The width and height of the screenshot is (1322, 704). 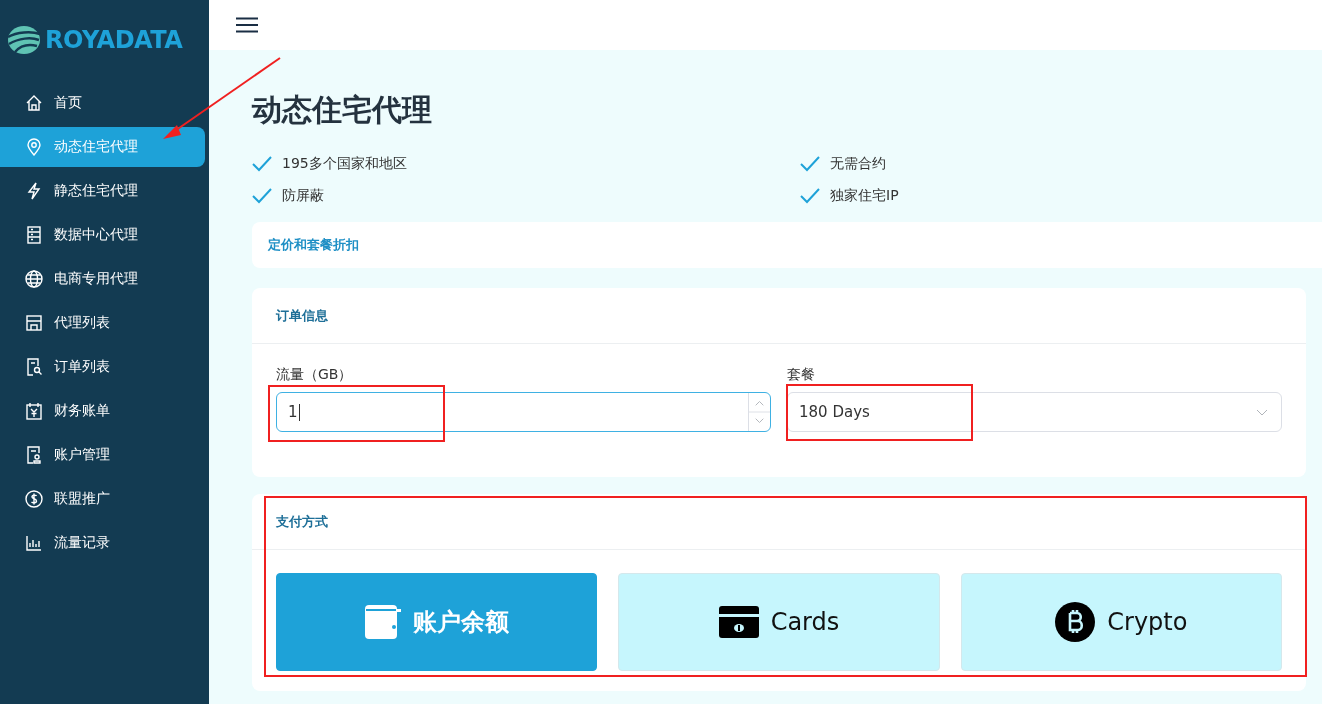 What do you see at coordinates (738, 622) in the screenshot?
I see `credit-card-icon` at bounding box center [738, 622].